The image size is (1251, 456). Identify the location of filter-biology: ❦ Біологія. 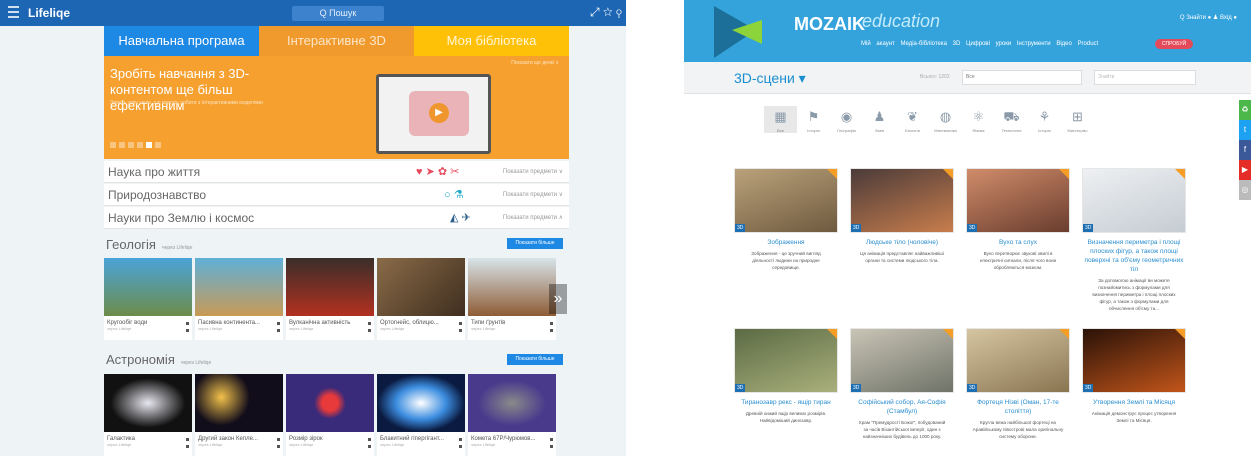
(912, 119).